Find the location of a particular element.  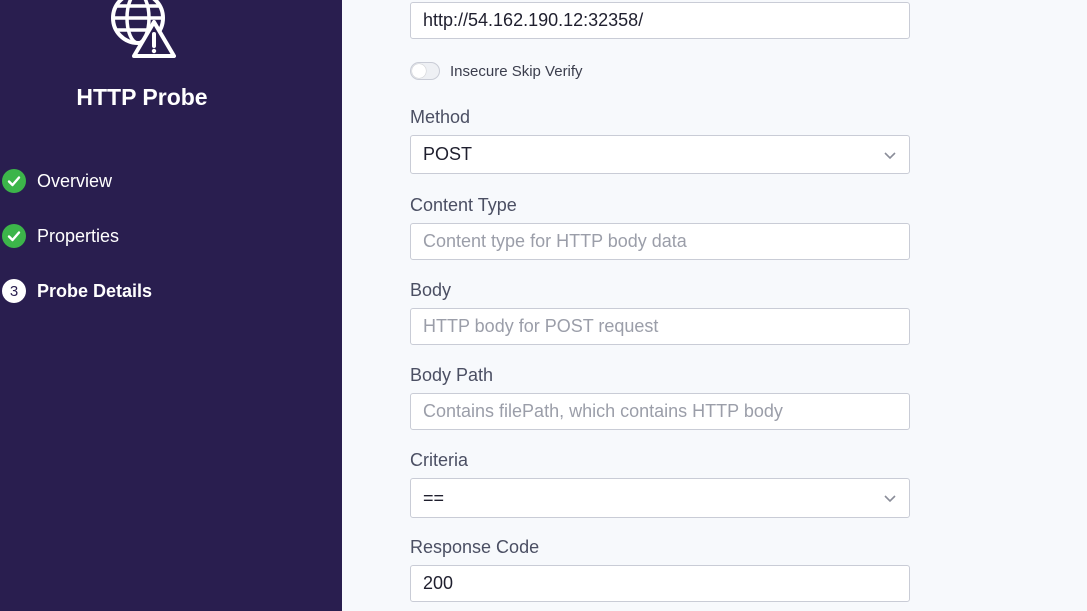

method-value: POST is located at coordinates (448, 154).